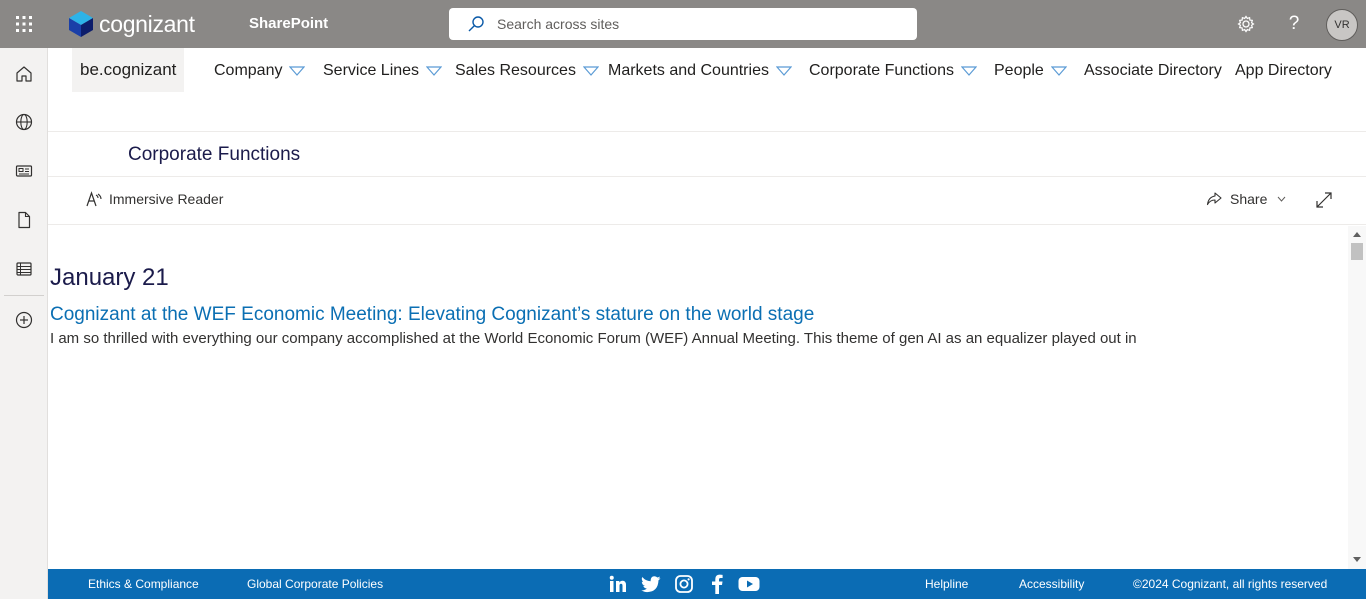 The width and height of the screenshot is (1366, 599). I want to click on file-icon, so click(24, 220).